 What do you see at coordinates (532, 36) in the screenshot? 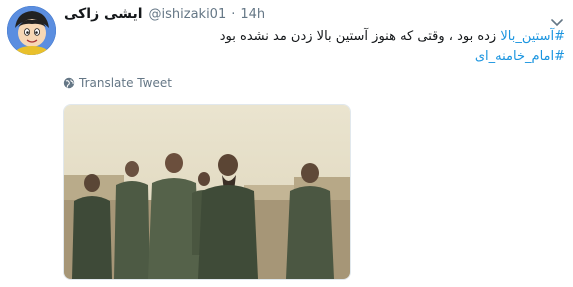
I see `hashtag-link: #آستین_بالا` at bounding box center [532, 36].